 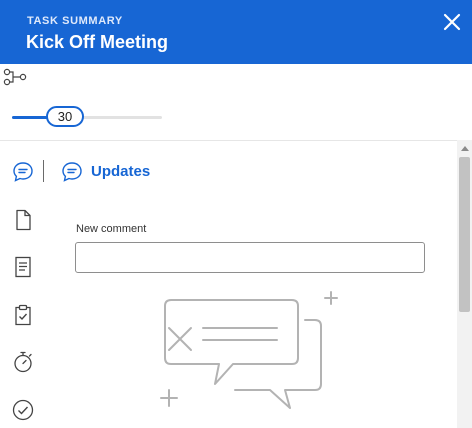 I want to click on scrollbar-thumb, so click(x=464, y=234).